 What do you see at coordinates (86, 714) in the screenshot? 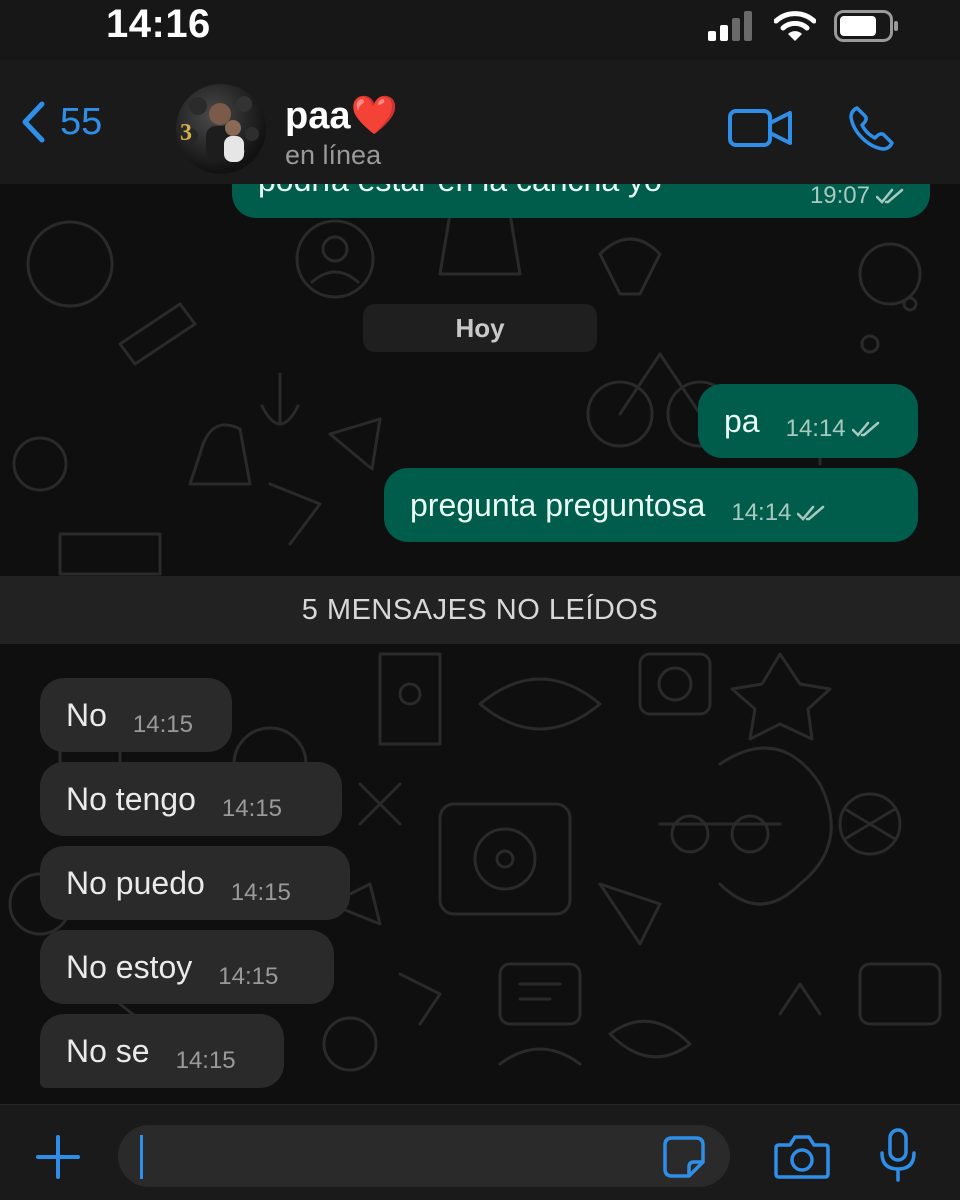
I see `message-text: No` at bounding box center [86, 714].